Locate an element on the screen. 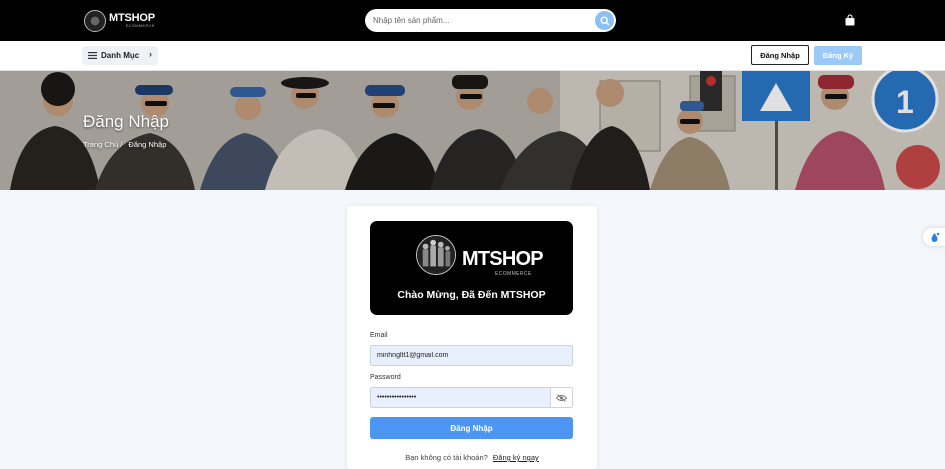 The image size is (945, 469). top-navbar: MTSHOP ECOMMERCE is located at coordinates (472, 20).